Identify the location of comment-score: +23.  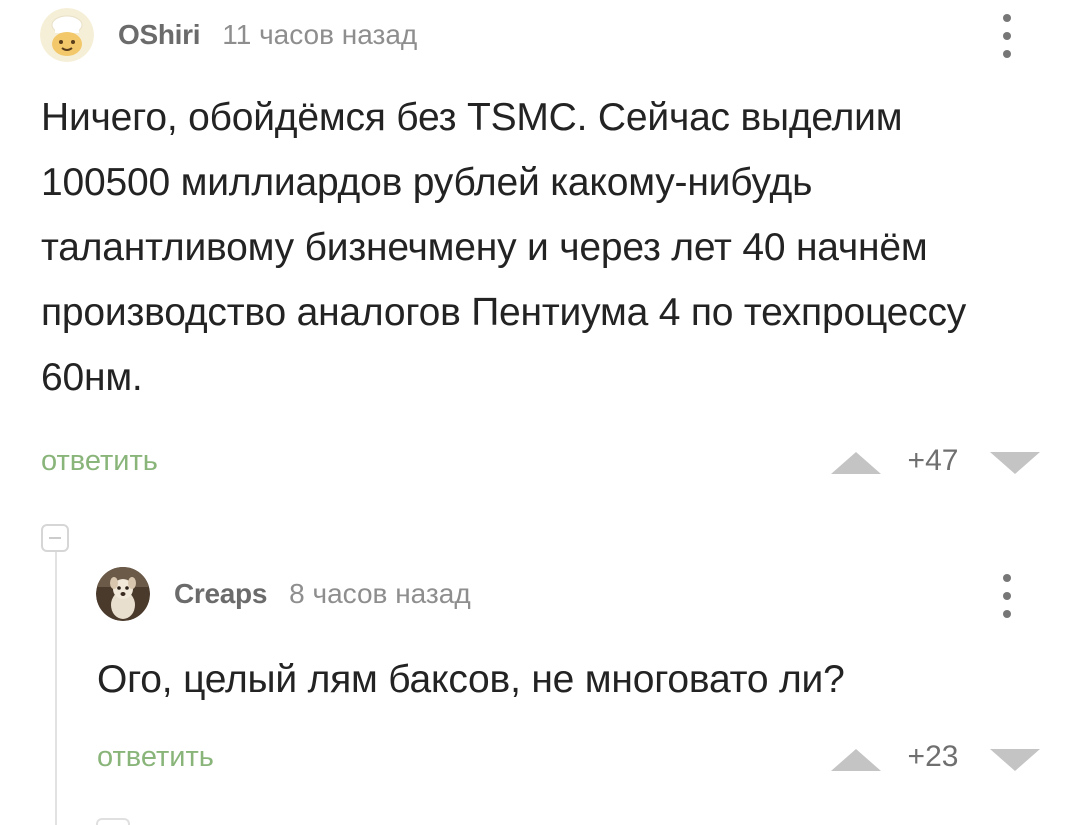
(933, 756).